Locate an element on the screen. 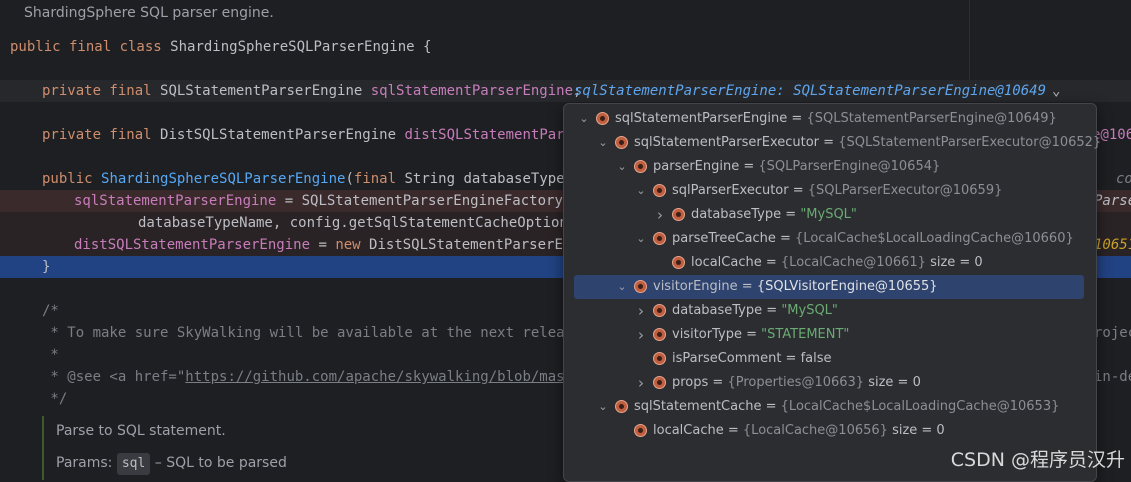 The width and height of the screenshot is (1131, 482). watermark: CSDN @程序员汉升 is located at coordinates (1037, 460).